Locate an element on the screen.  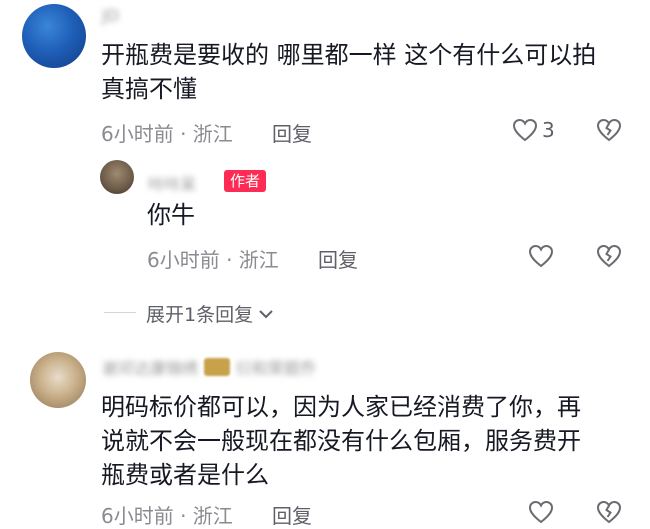
divider is located at coordinates (120, 312).